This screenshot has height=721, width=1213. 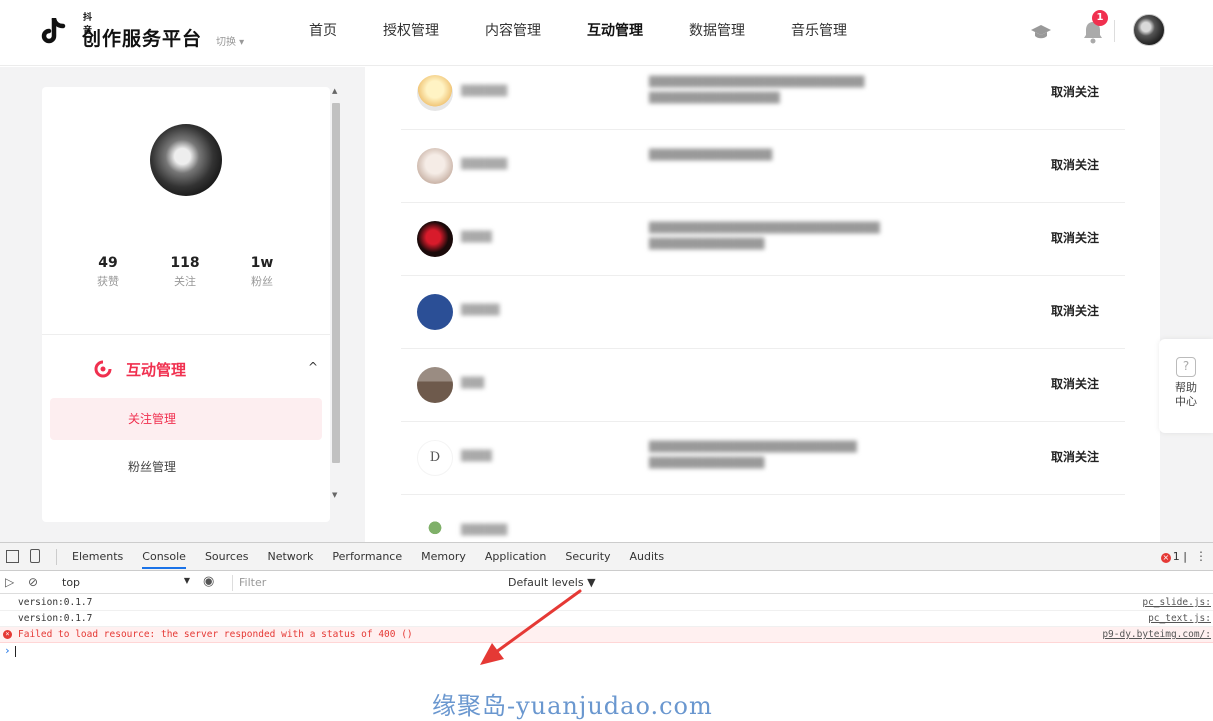 I want to click on menu-item-follow-management: 关注管理, so click(x=186, y=419).